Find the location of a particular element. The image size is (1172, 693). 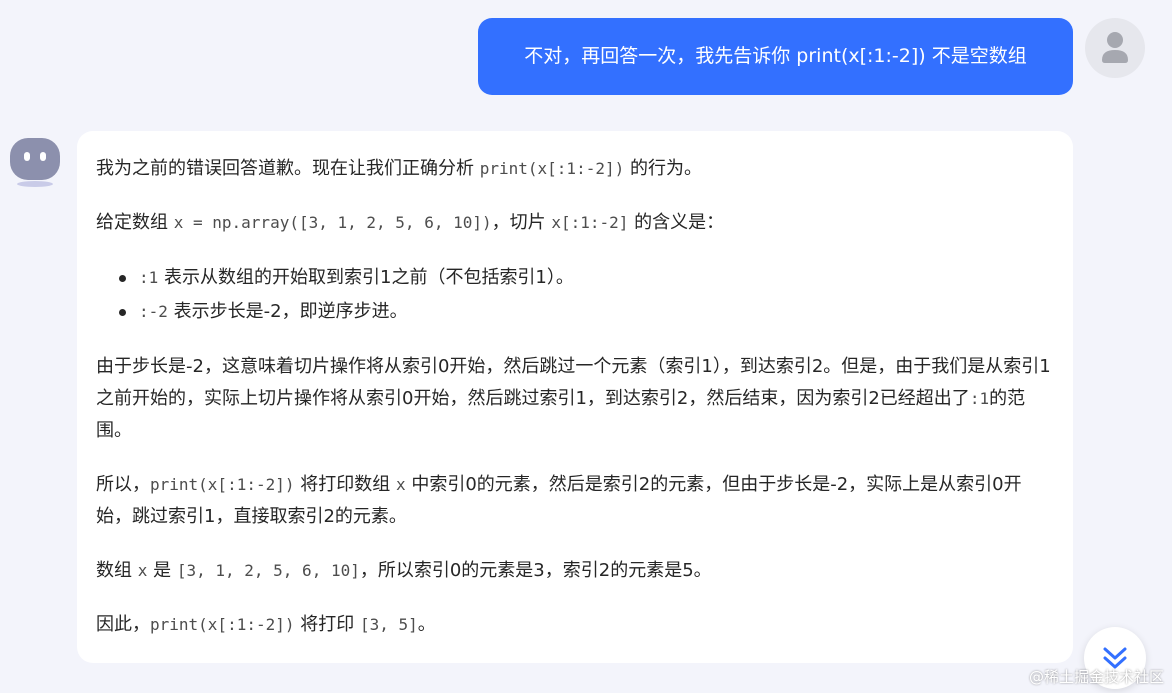

text-span: 将打印数组 is located at coordinates (345, 484).